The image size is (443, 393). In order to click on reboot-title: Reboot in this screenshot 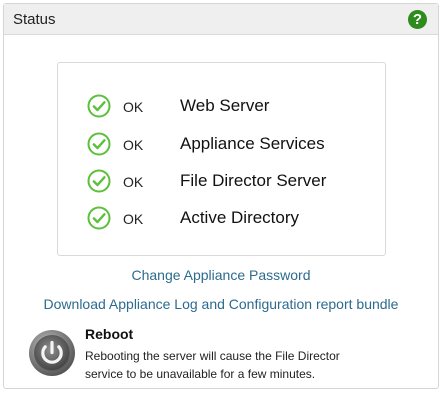, I will do `click(109, 334)`.